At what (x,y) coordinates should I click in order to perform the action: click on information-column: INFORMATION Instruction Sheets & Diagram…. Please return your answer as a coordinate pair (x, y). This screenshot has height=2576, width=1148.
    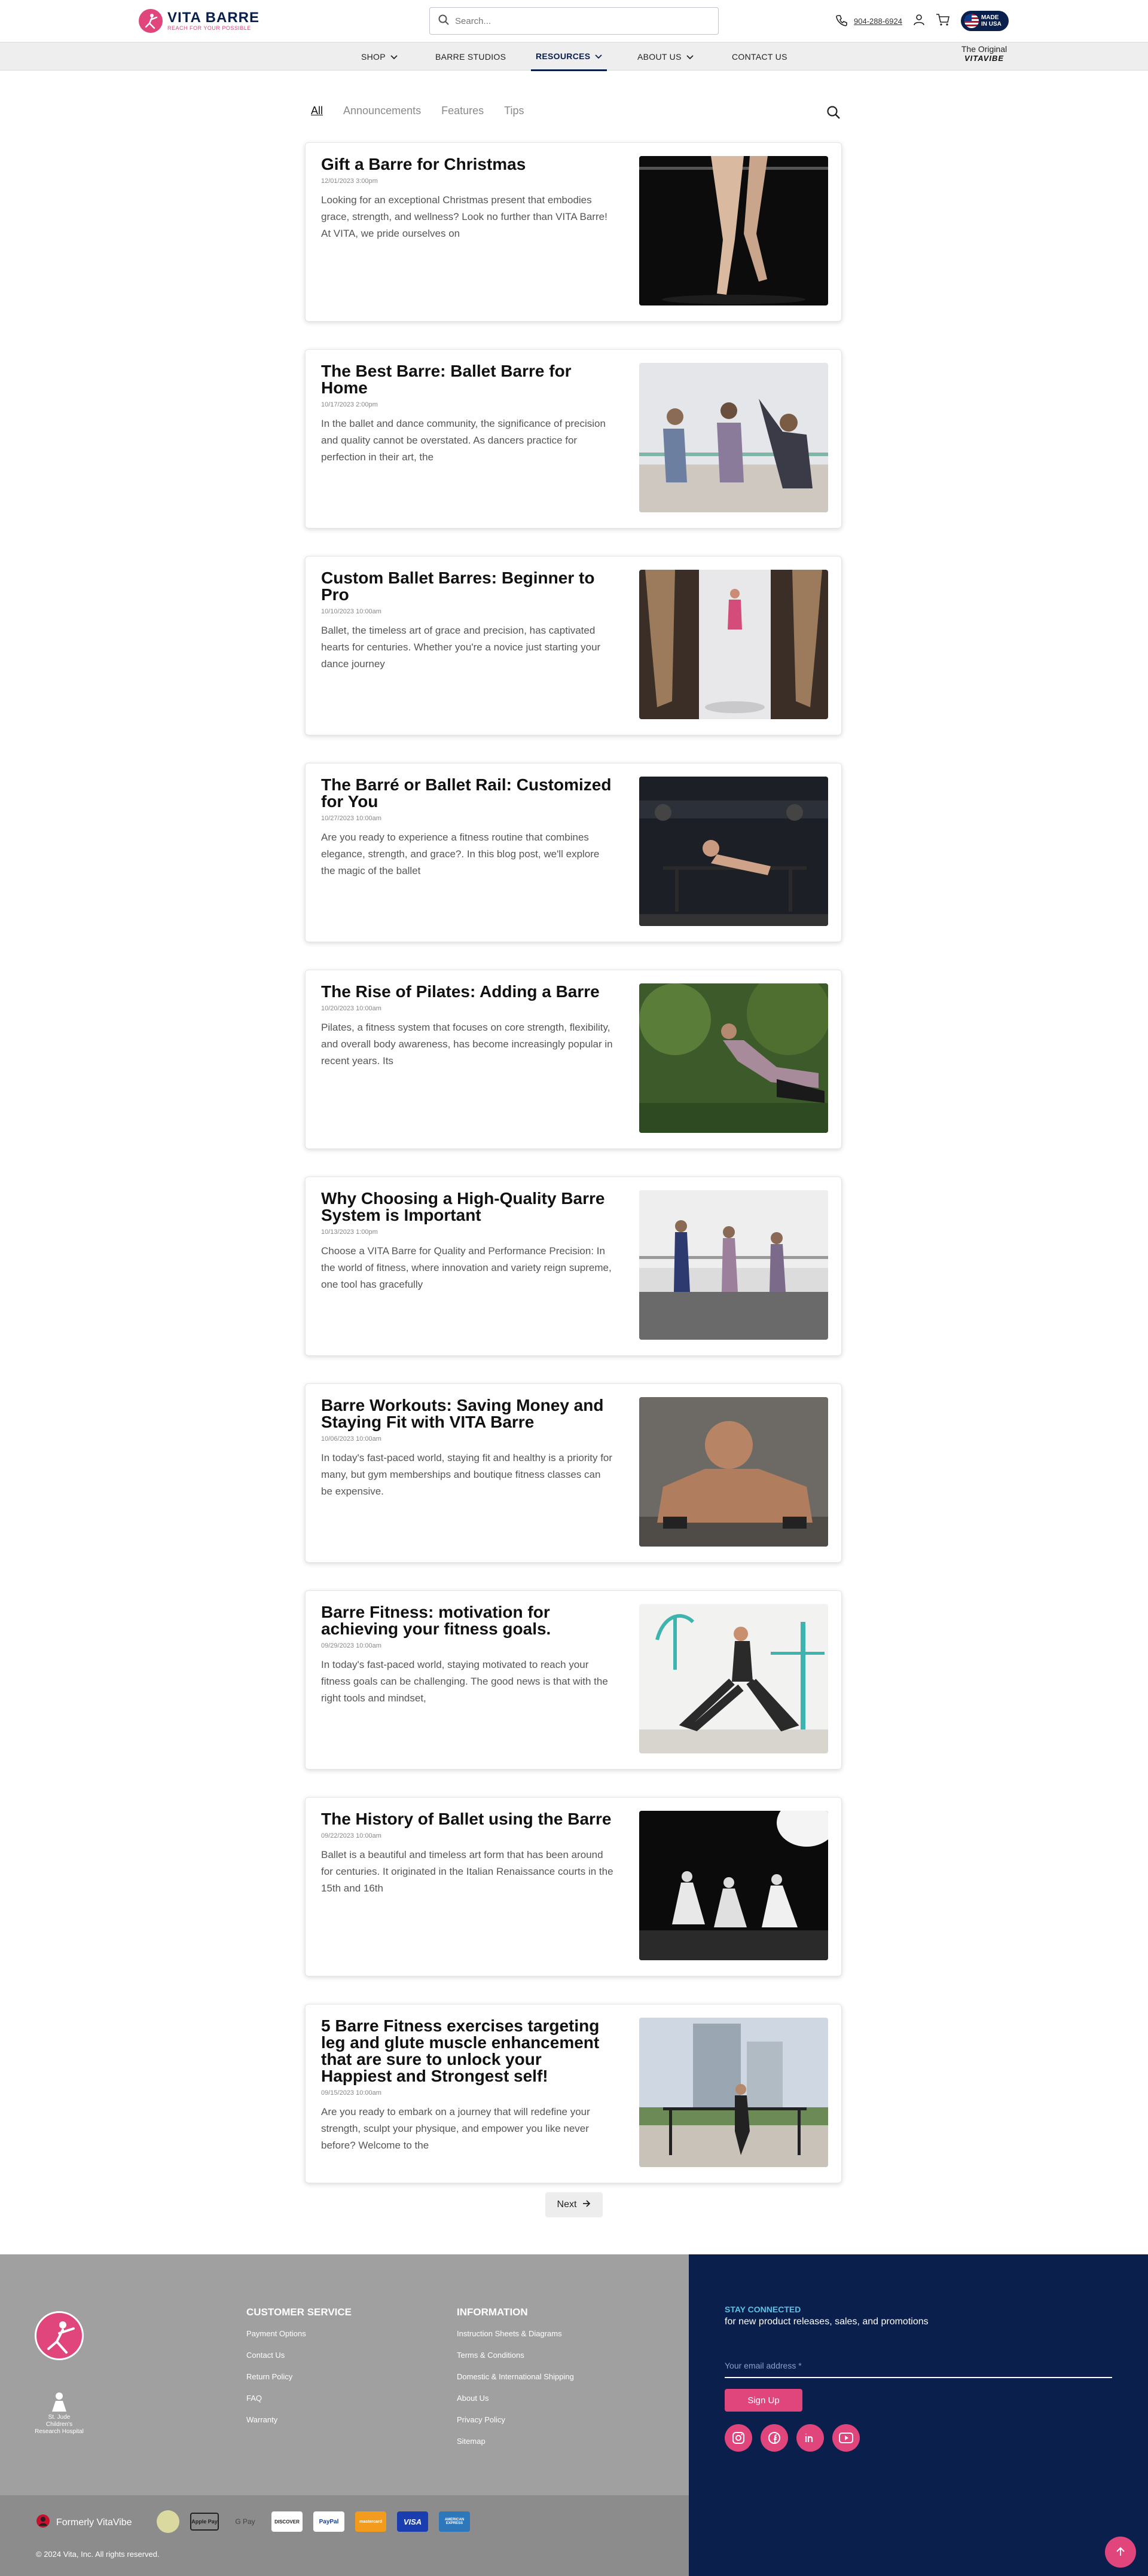
    Looking at the image, I should click on (515, 2382).